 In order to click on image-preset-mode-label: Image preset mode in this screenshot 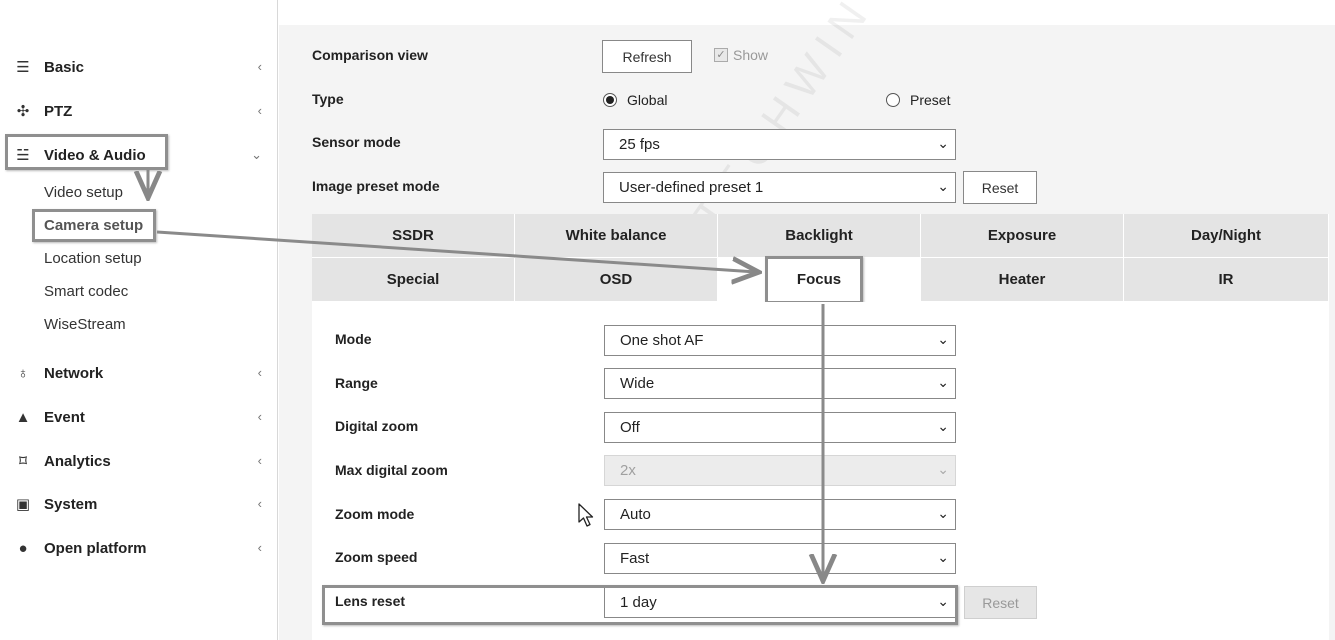, I will do `click(376, 186)`.